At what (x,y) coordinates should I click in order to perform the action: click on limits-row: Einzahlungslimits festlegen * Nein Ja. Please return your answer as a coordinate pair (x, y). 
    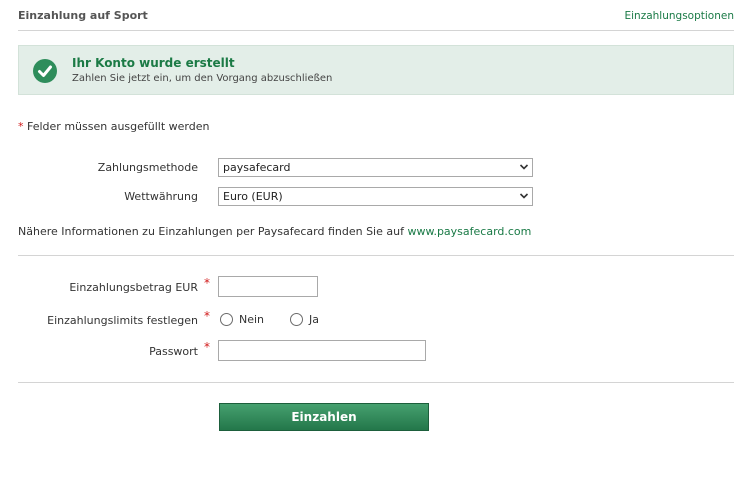
    Looking at the image, I should click on (376, 321).